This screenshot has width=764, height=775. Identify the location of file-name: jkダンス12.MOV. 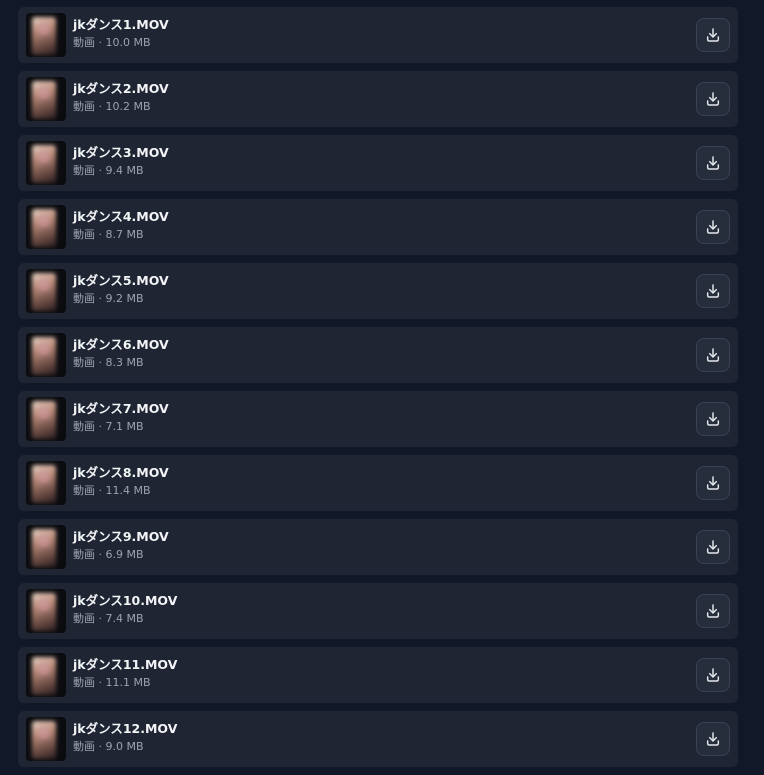
(125, 728).